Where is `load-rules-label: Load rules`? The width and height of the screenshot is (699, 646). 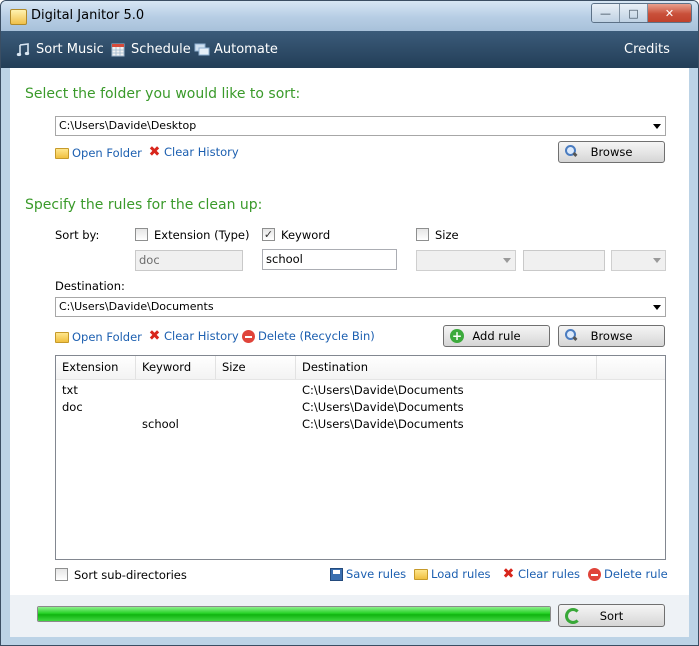
load-rules-label: Load rules is located at coordinates (461, 574).